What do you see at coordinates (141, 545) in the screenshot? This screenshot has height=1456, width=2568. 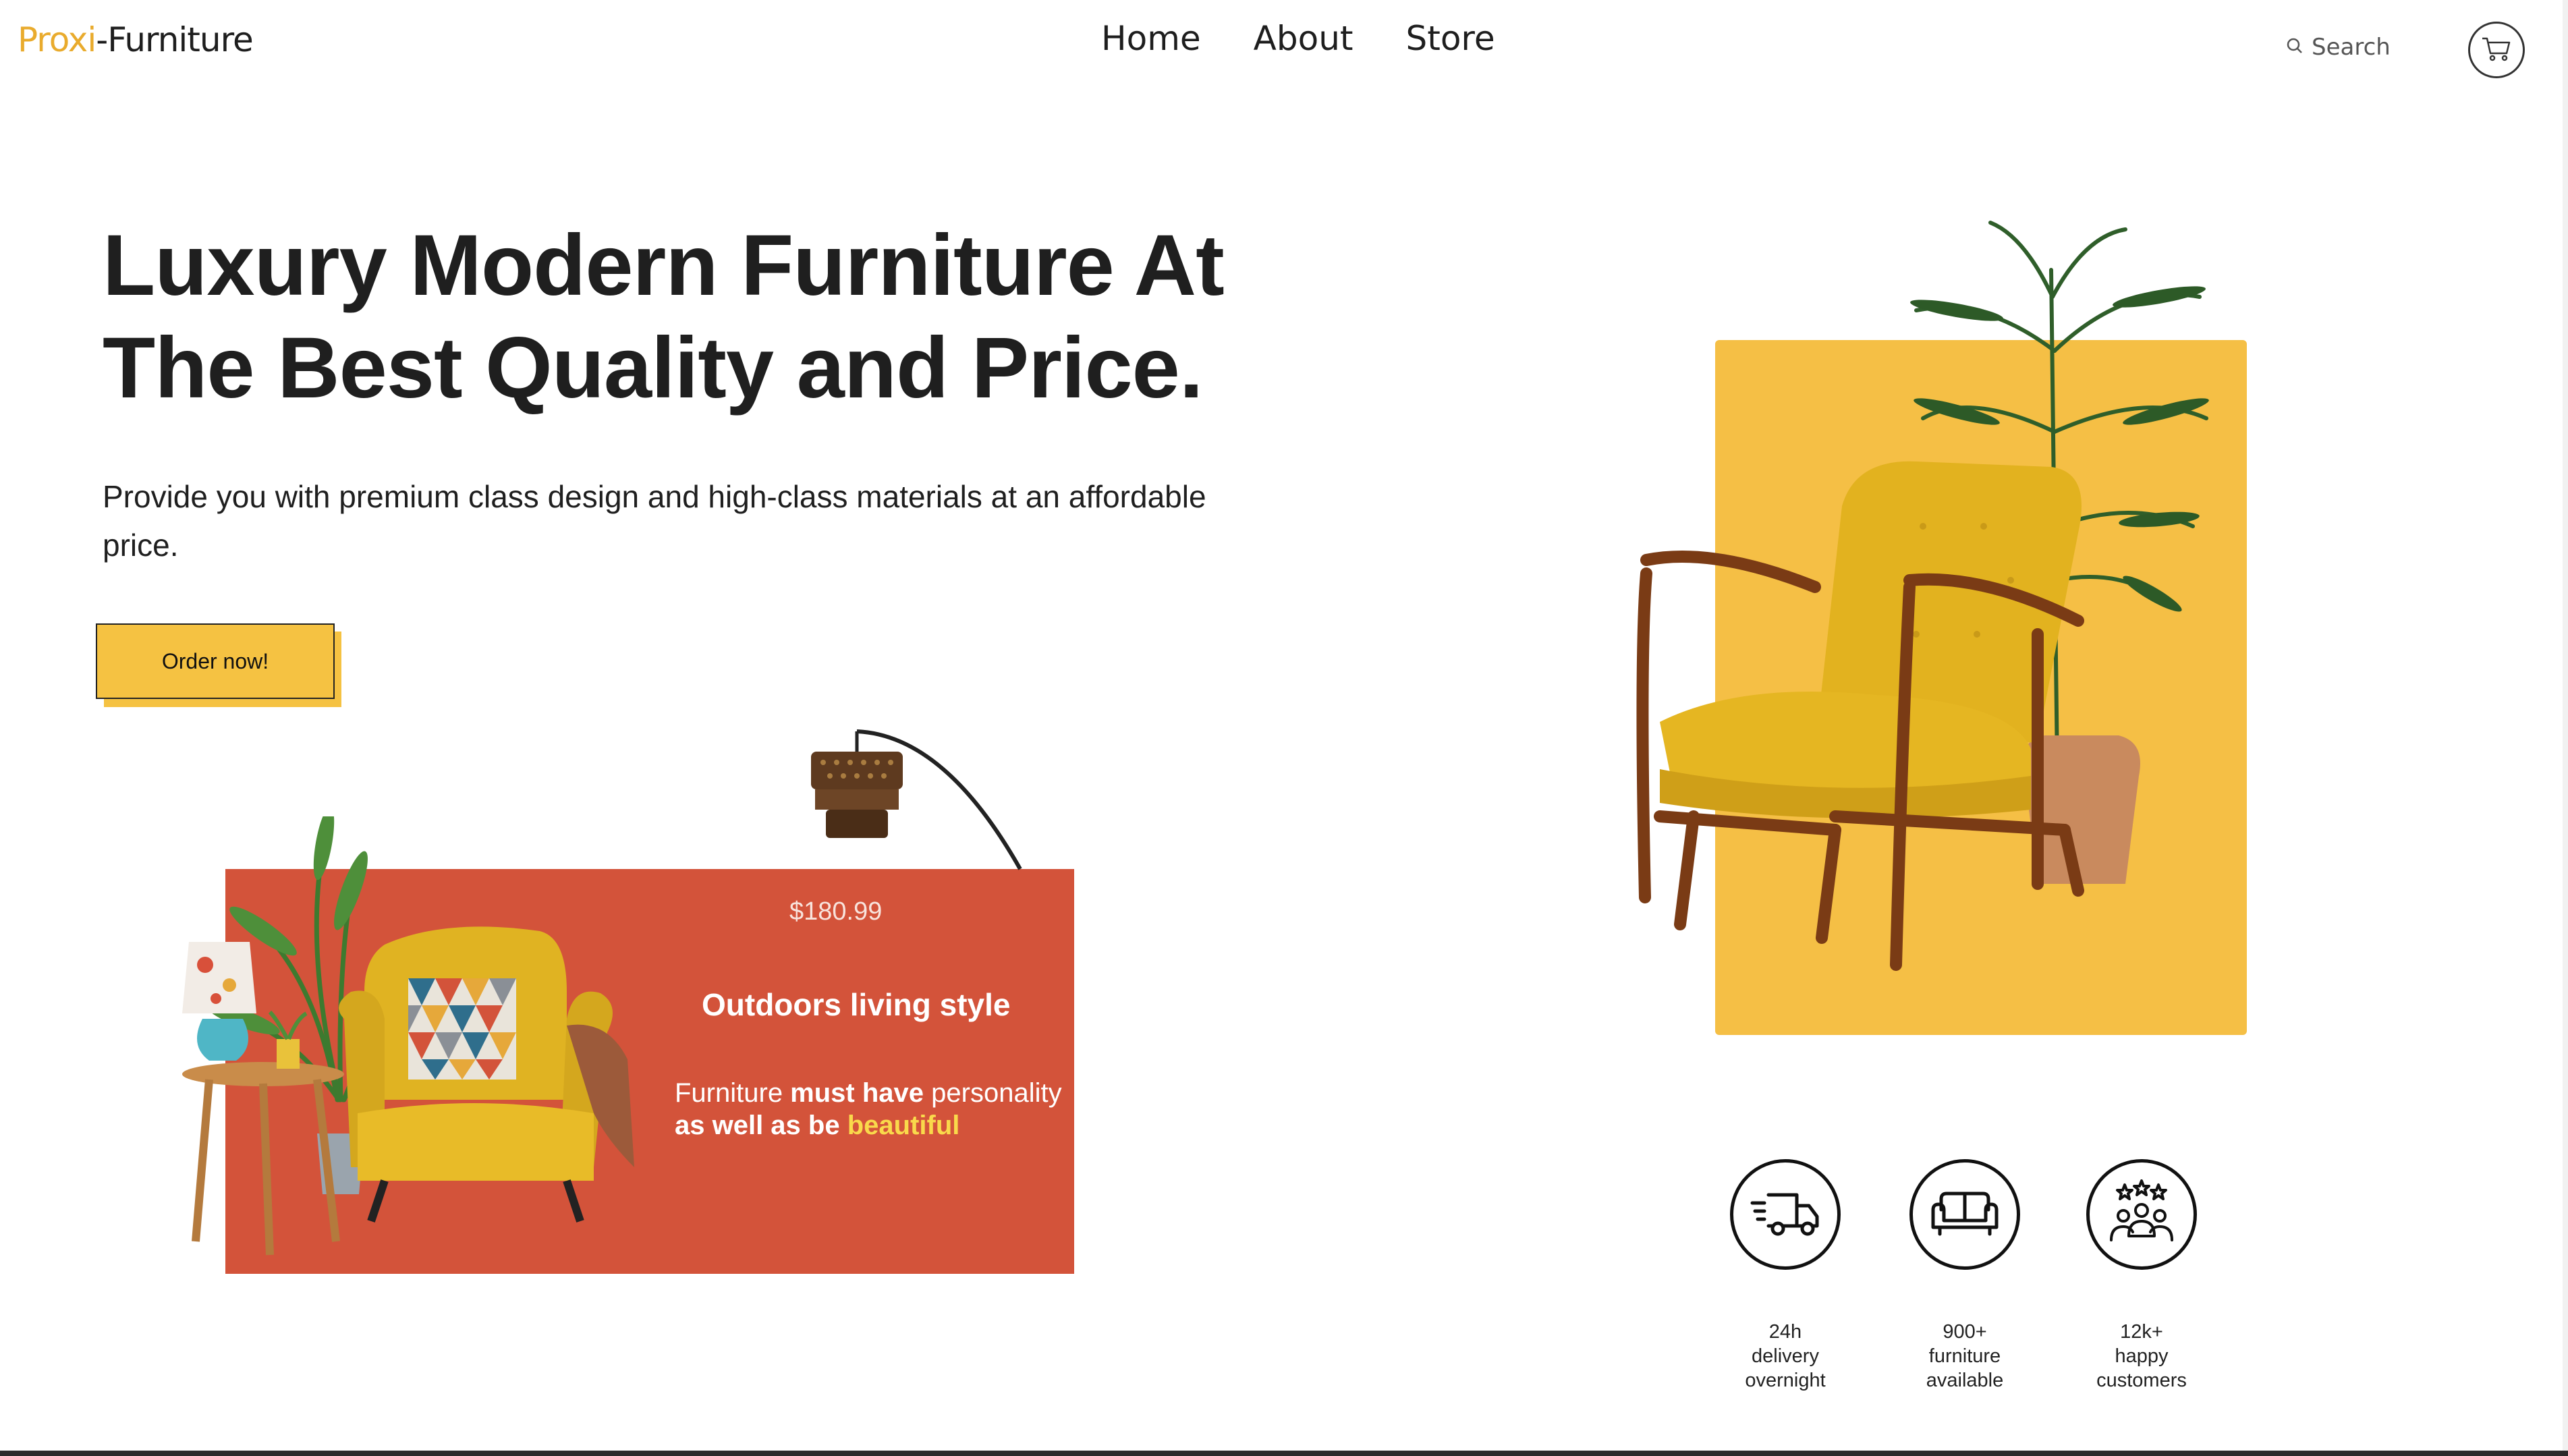 I see `subtitle-line-2: price.` at bounding box center [141, 545].